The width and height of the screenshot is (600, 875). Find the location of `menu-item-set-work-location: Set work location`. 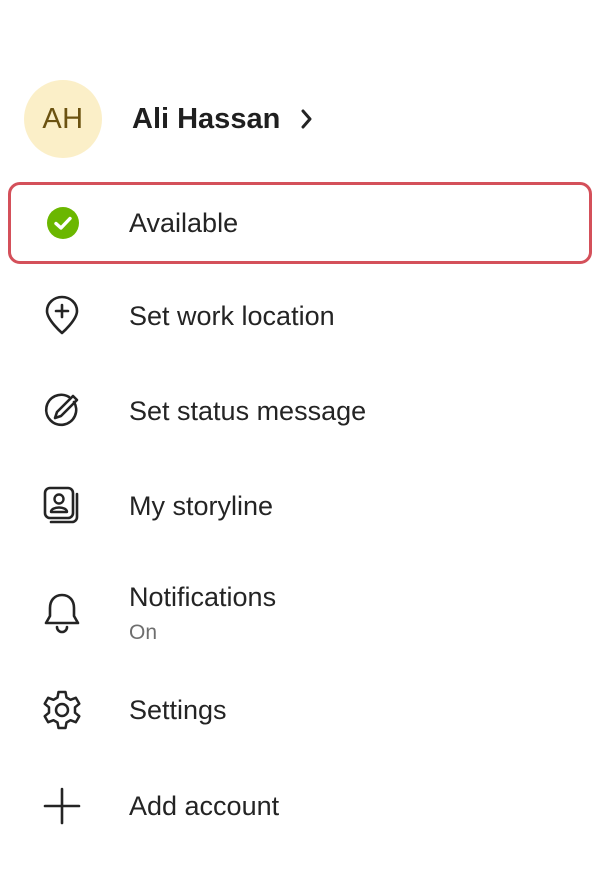

menu-item-set-work-location: Set work location is located at coordinates (300, 316).